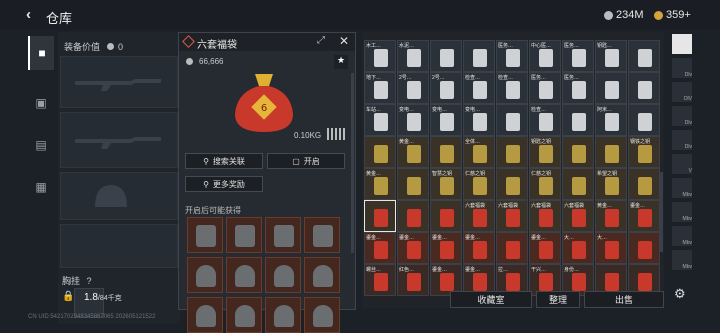 The height and width of the screenshot is (333, 720). Describe the element at coordinates (682, 92) in the screenshot. I see `tab-storage-2: DlV` at that location.